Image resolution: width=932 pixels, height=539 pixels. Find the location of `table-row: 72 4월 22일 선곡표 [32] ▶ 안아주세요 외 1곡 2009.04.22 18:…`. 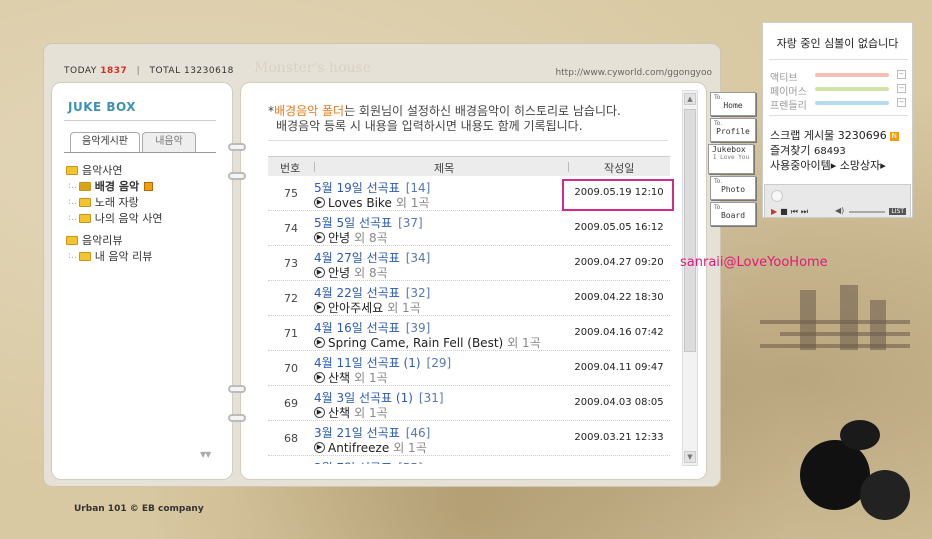

table-row: 72 4월 22일 선곡표 [32] ▶ 안아주세요 외 1곡 2009.04.22 18:… is located at coordinates (469, 298).